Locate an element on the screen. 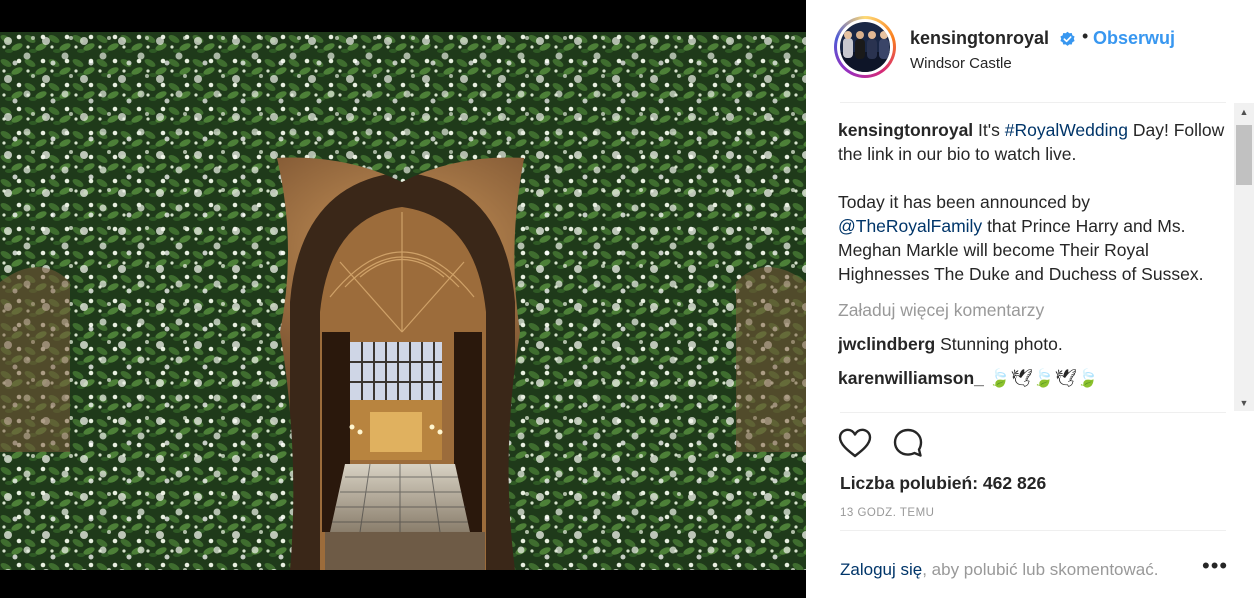  comments-scrollbar: ▲ ▼ is located at coordinates (1244, 257).